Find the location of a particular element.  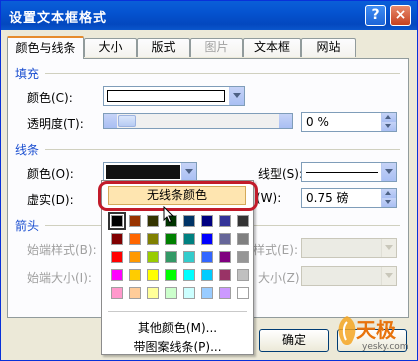

transparency-label: 透明度(T): is located at coordinates (55, 124).